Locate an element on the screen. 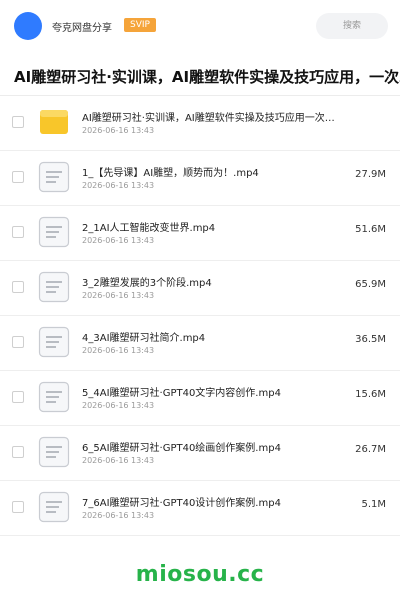 The image size is (400, 600). file-size: 36.5M is located at coordinates (370, 339).